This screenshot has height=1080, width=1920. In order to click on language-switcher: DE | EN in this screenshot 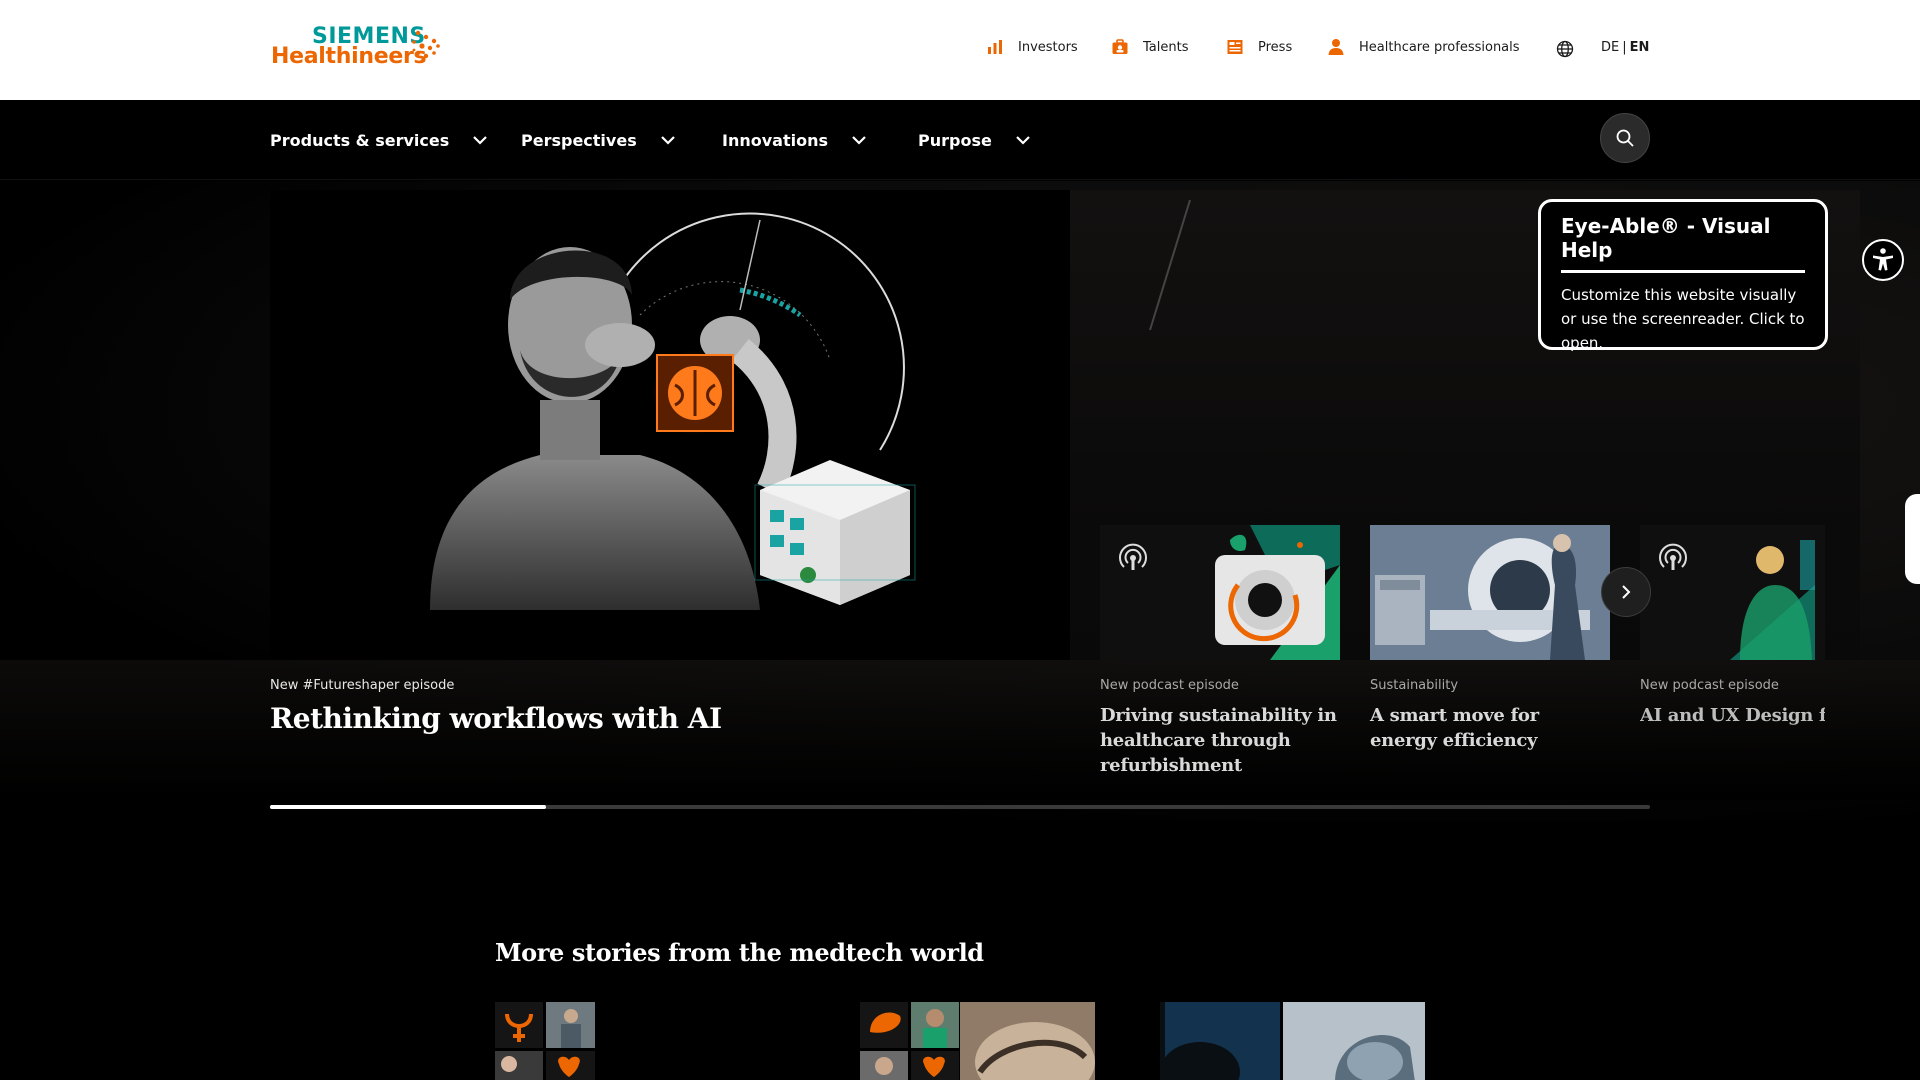, I will do `click(1625, 47)`.